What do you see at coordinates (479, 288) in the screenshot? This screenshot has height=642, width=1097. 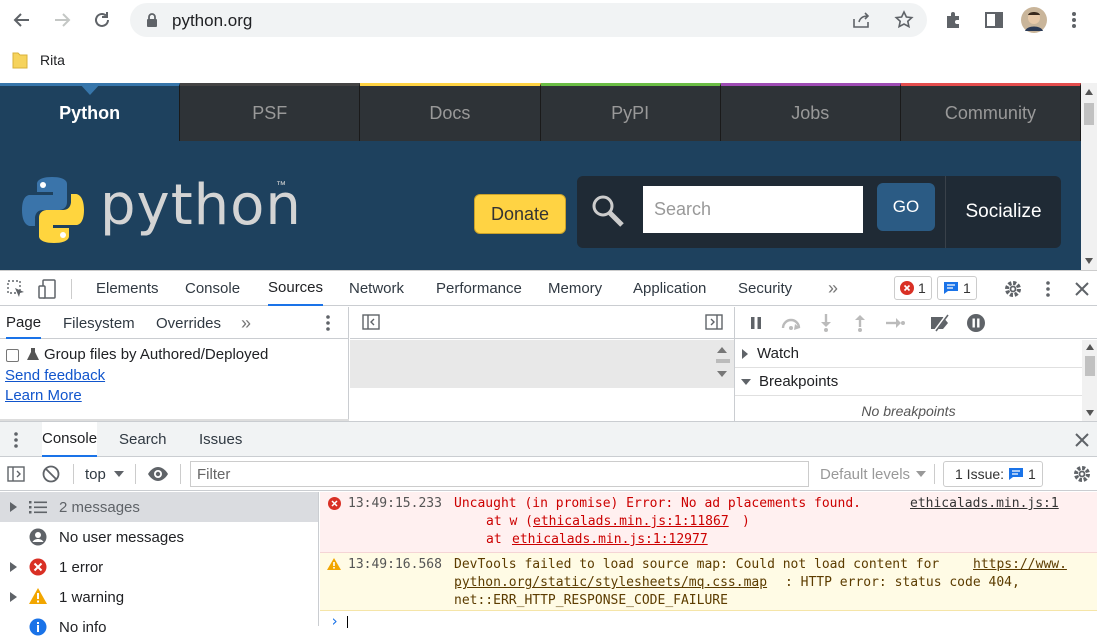 I see `tab-performance: Performance` at bounding box center [479, 288].